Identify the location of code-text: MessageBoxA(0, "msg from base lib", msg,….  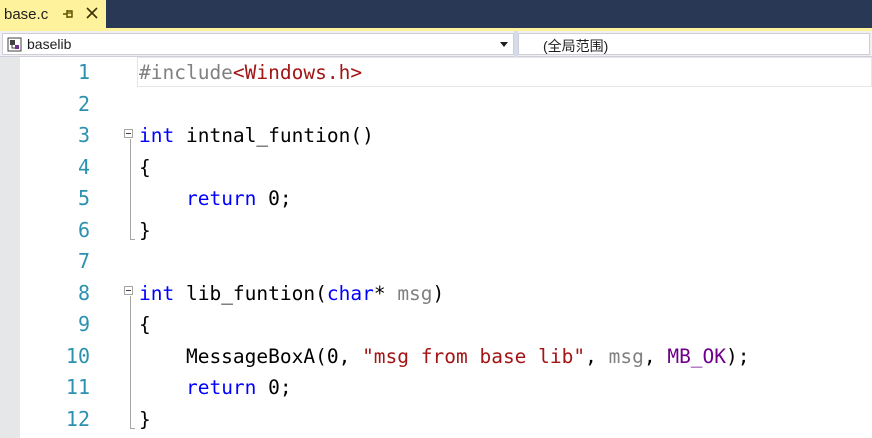
(444, 356).